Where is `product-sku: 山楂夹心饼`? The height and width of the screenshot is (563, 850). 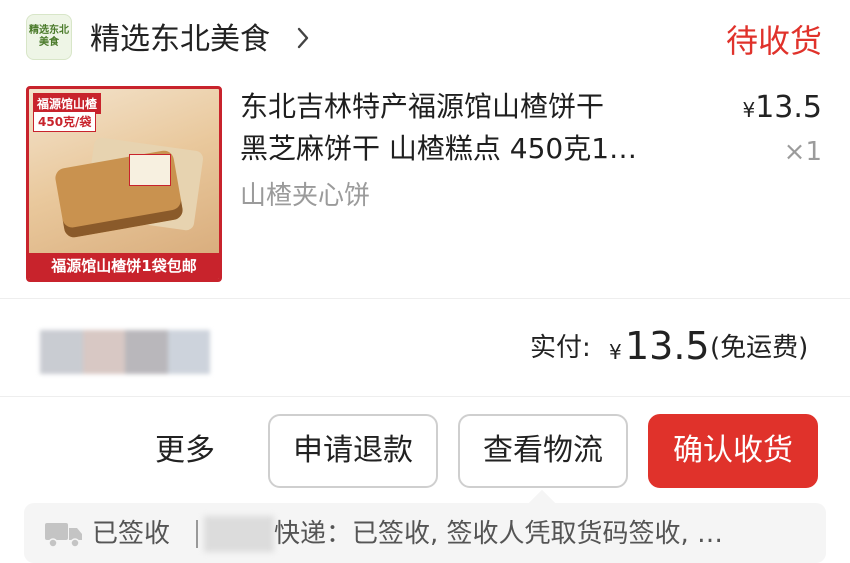 product-sku: 山楂夹心饼 is located at coordinates (305, 196).